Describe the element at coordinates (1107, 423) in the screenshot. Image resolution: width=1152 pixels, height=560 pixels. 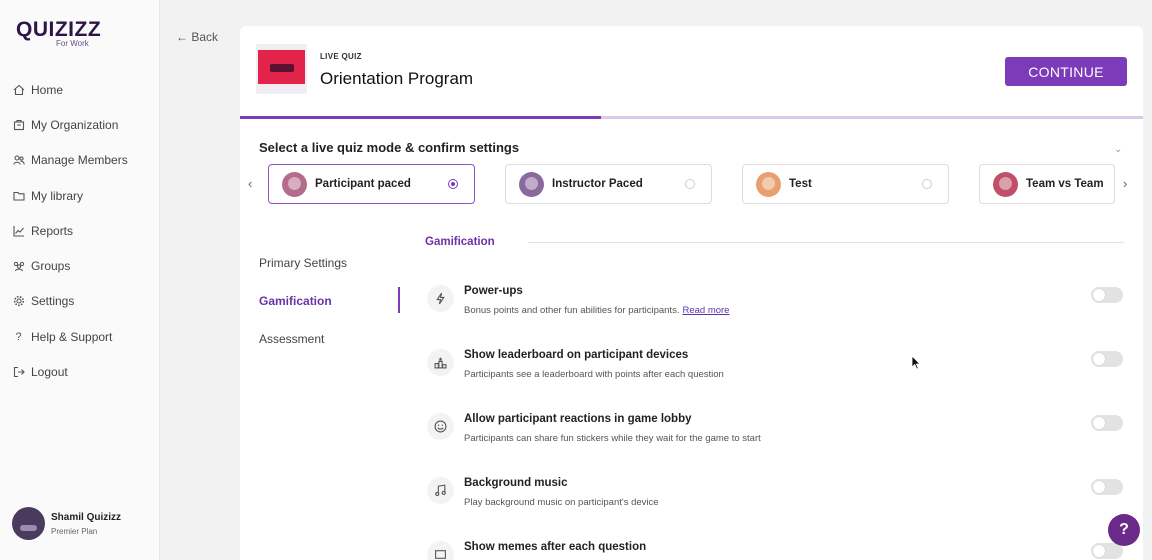
I see `reactions-toggle` at that location.